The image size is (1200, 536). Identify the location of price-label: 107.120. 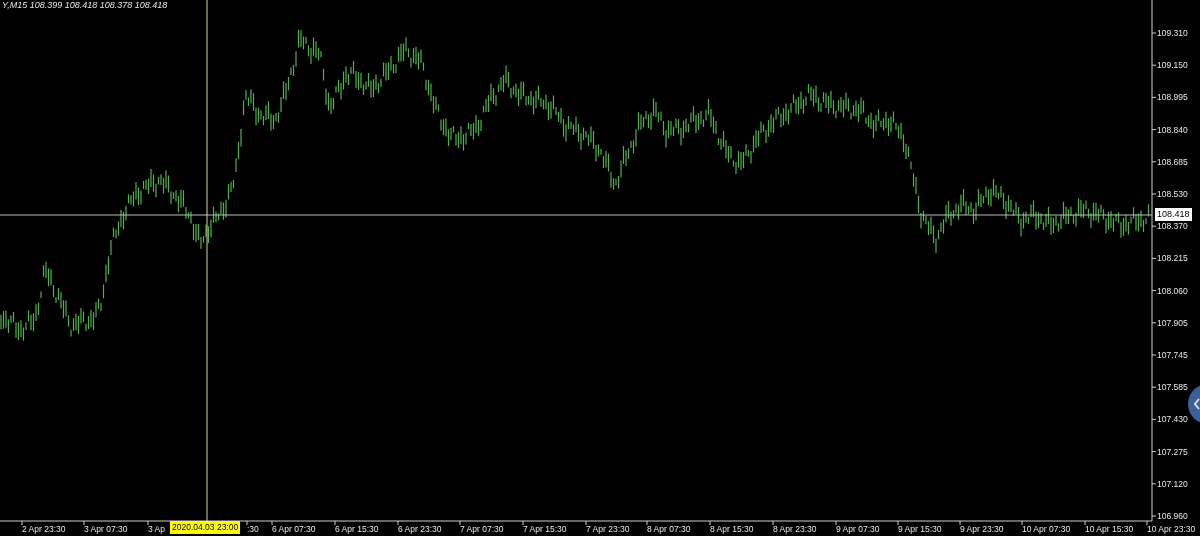
(1172, 484).